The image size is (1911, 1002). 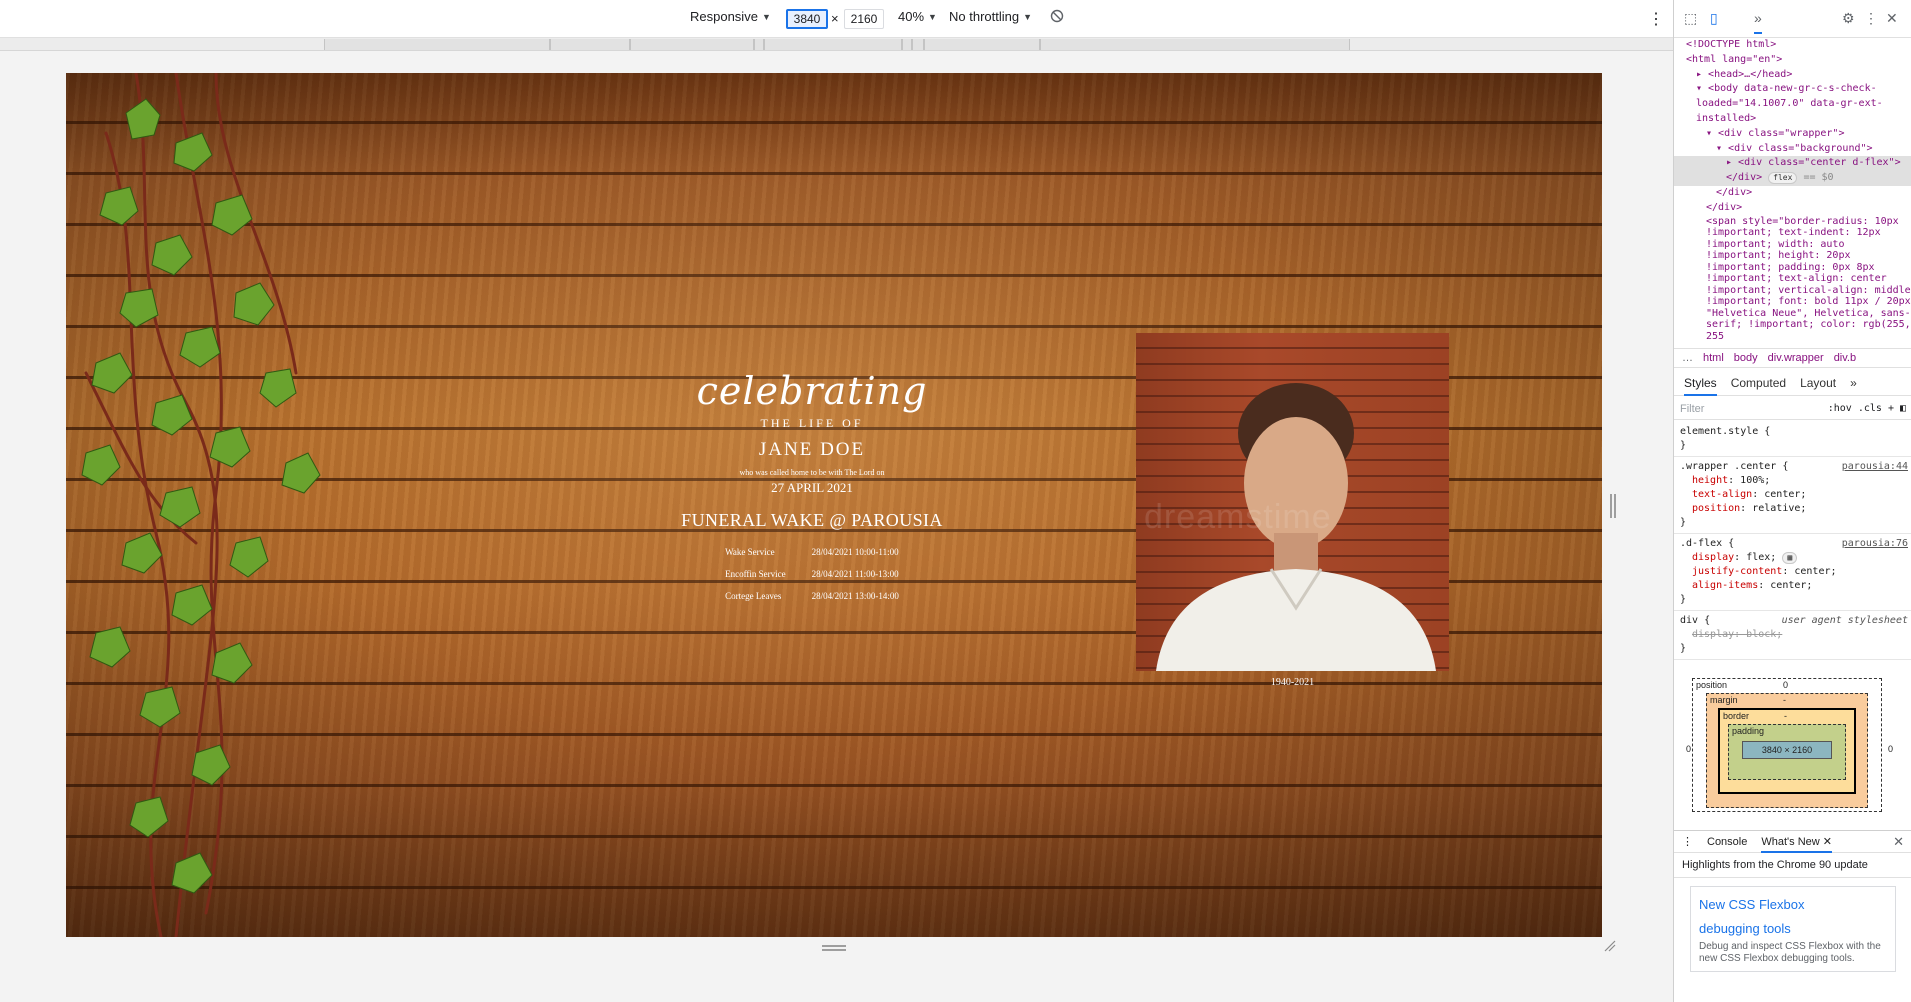 I want to click on dom-close-background: </div>, so click(x=1792, y=193).